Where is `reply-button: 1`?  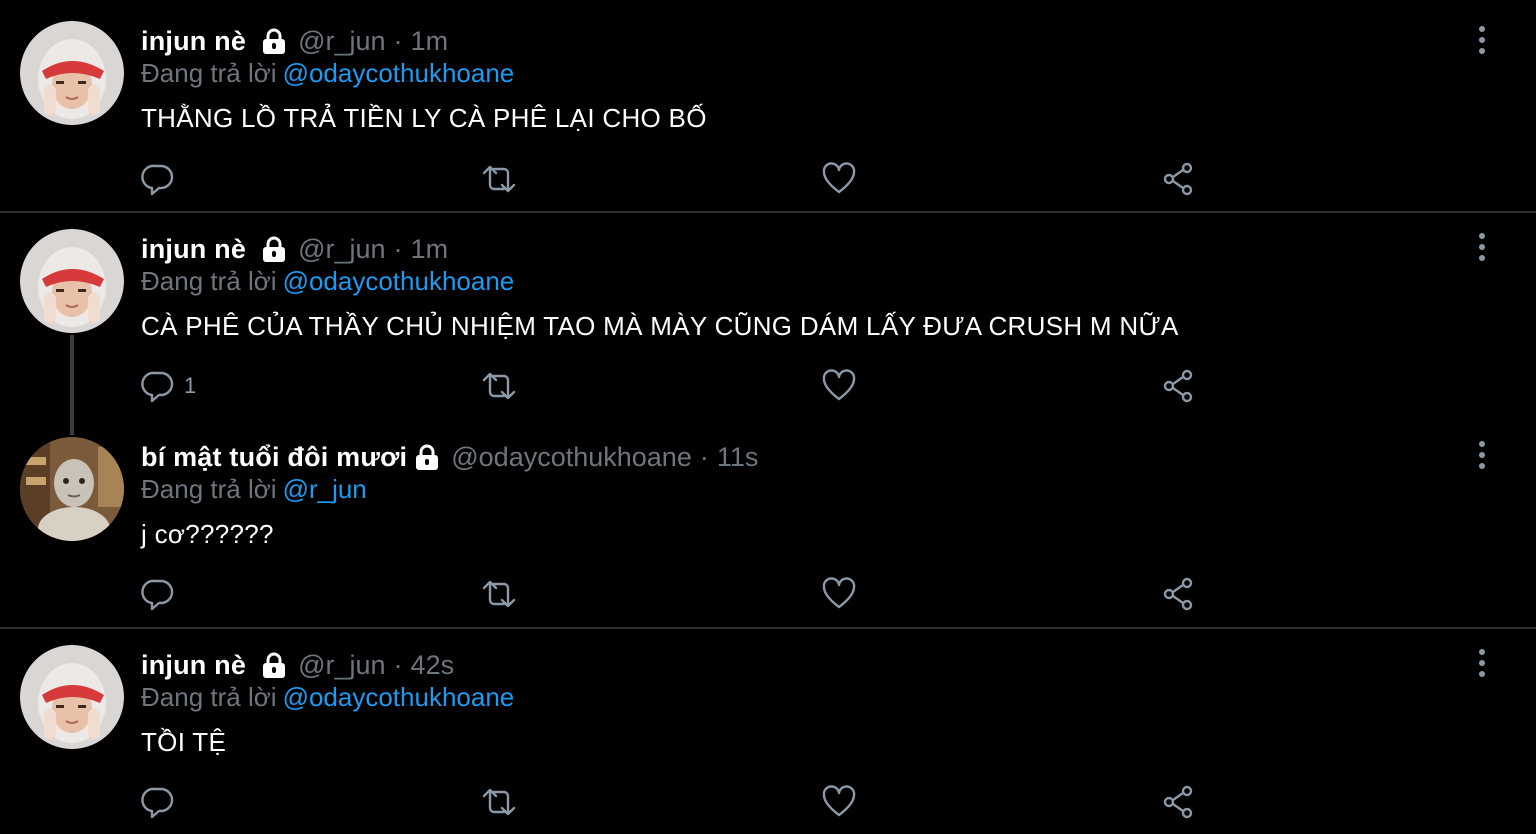 reply-button: 1 is located at coordinates (168, 386).